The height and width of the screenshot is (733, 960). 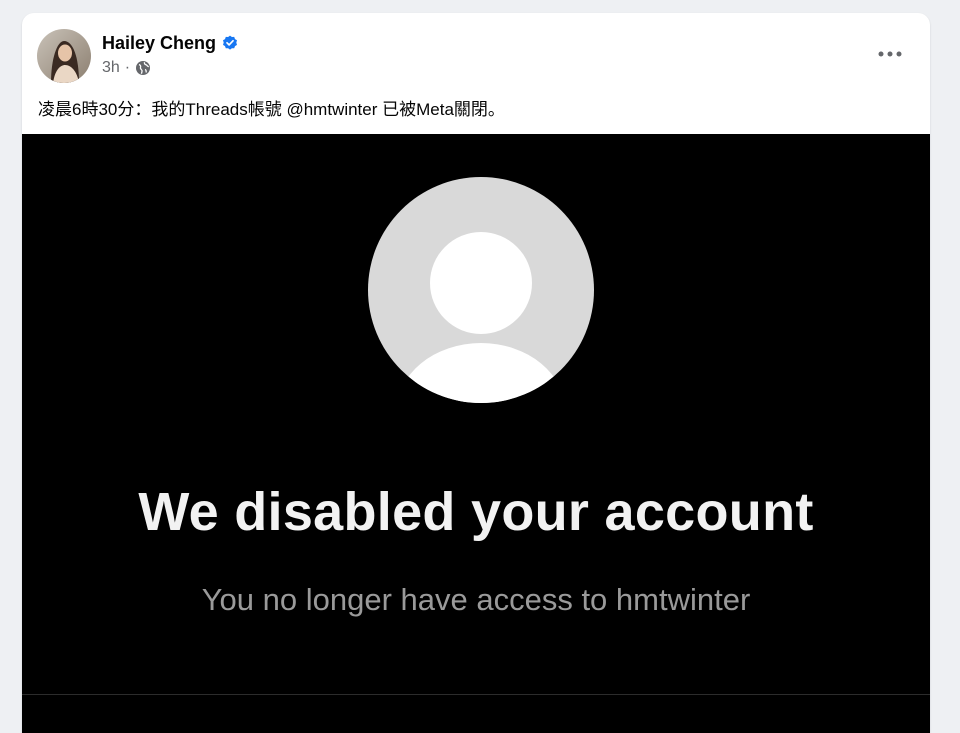 I want to click on post-text: 凌晨6時30分：我的Threads帳號 @hmtwinter 已被Meta關閉。, so click(x=271, y=109).